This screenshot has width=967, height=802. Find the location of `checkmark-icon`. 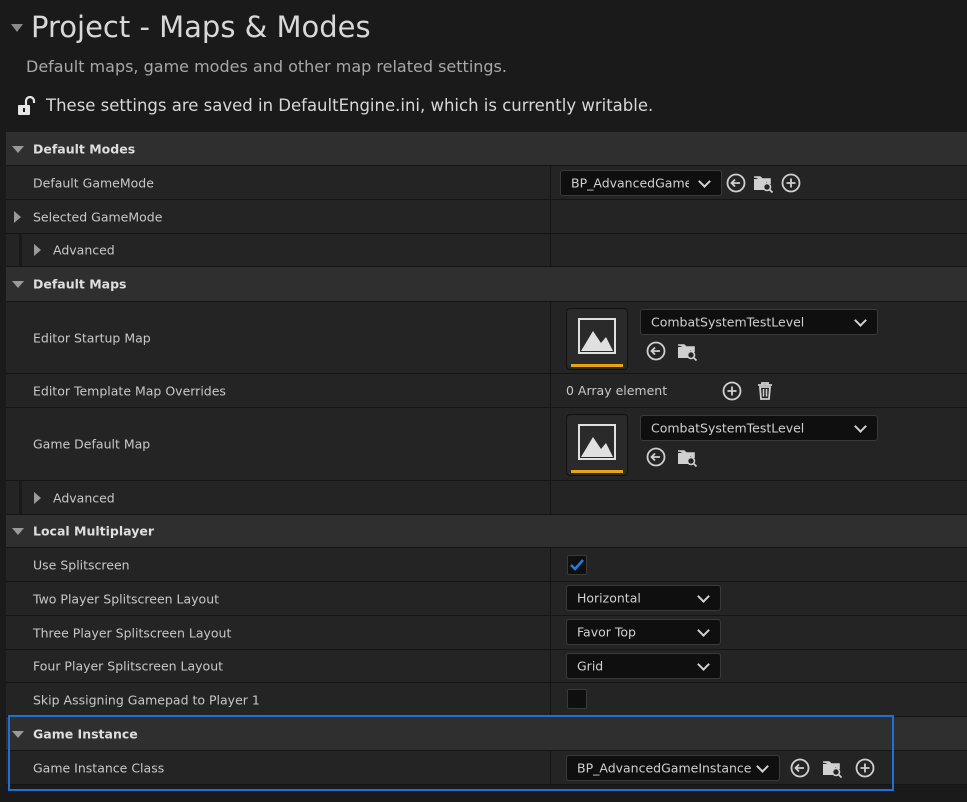

checkmark-icon is located at coordinates (577, 565).